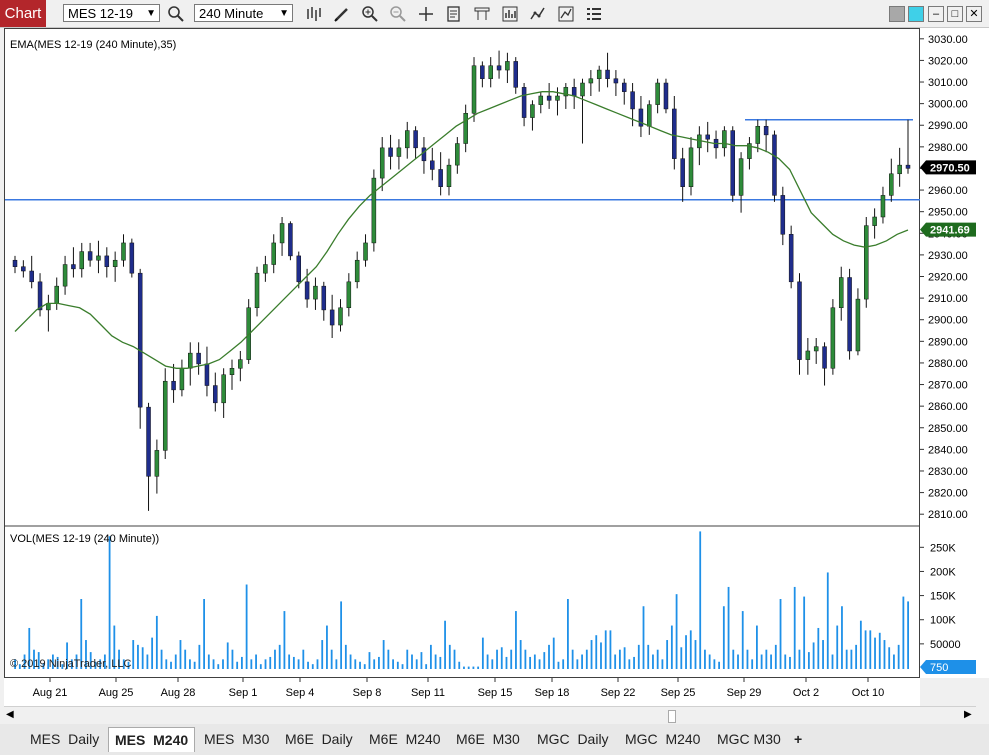  Describe the element at coordinates (176, 14) in the screenshot. I see `search-icon` at that location.